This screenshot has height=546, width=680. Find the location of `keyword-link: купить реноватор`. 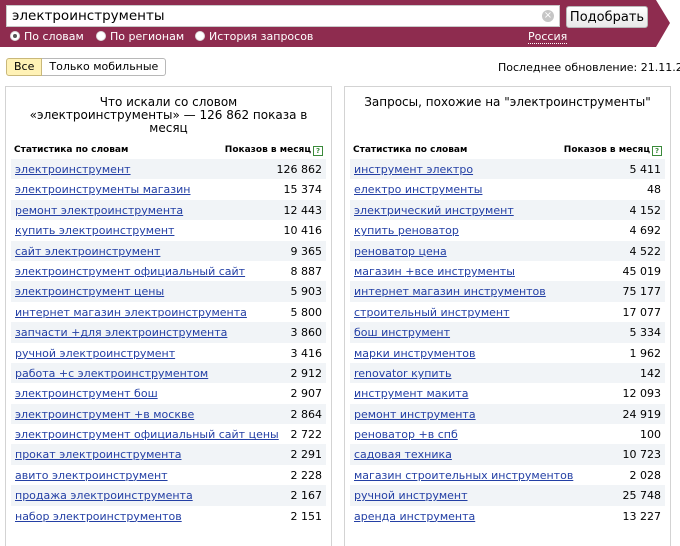

keyword-link: купить реноватор is located at coordinates (406, 230).